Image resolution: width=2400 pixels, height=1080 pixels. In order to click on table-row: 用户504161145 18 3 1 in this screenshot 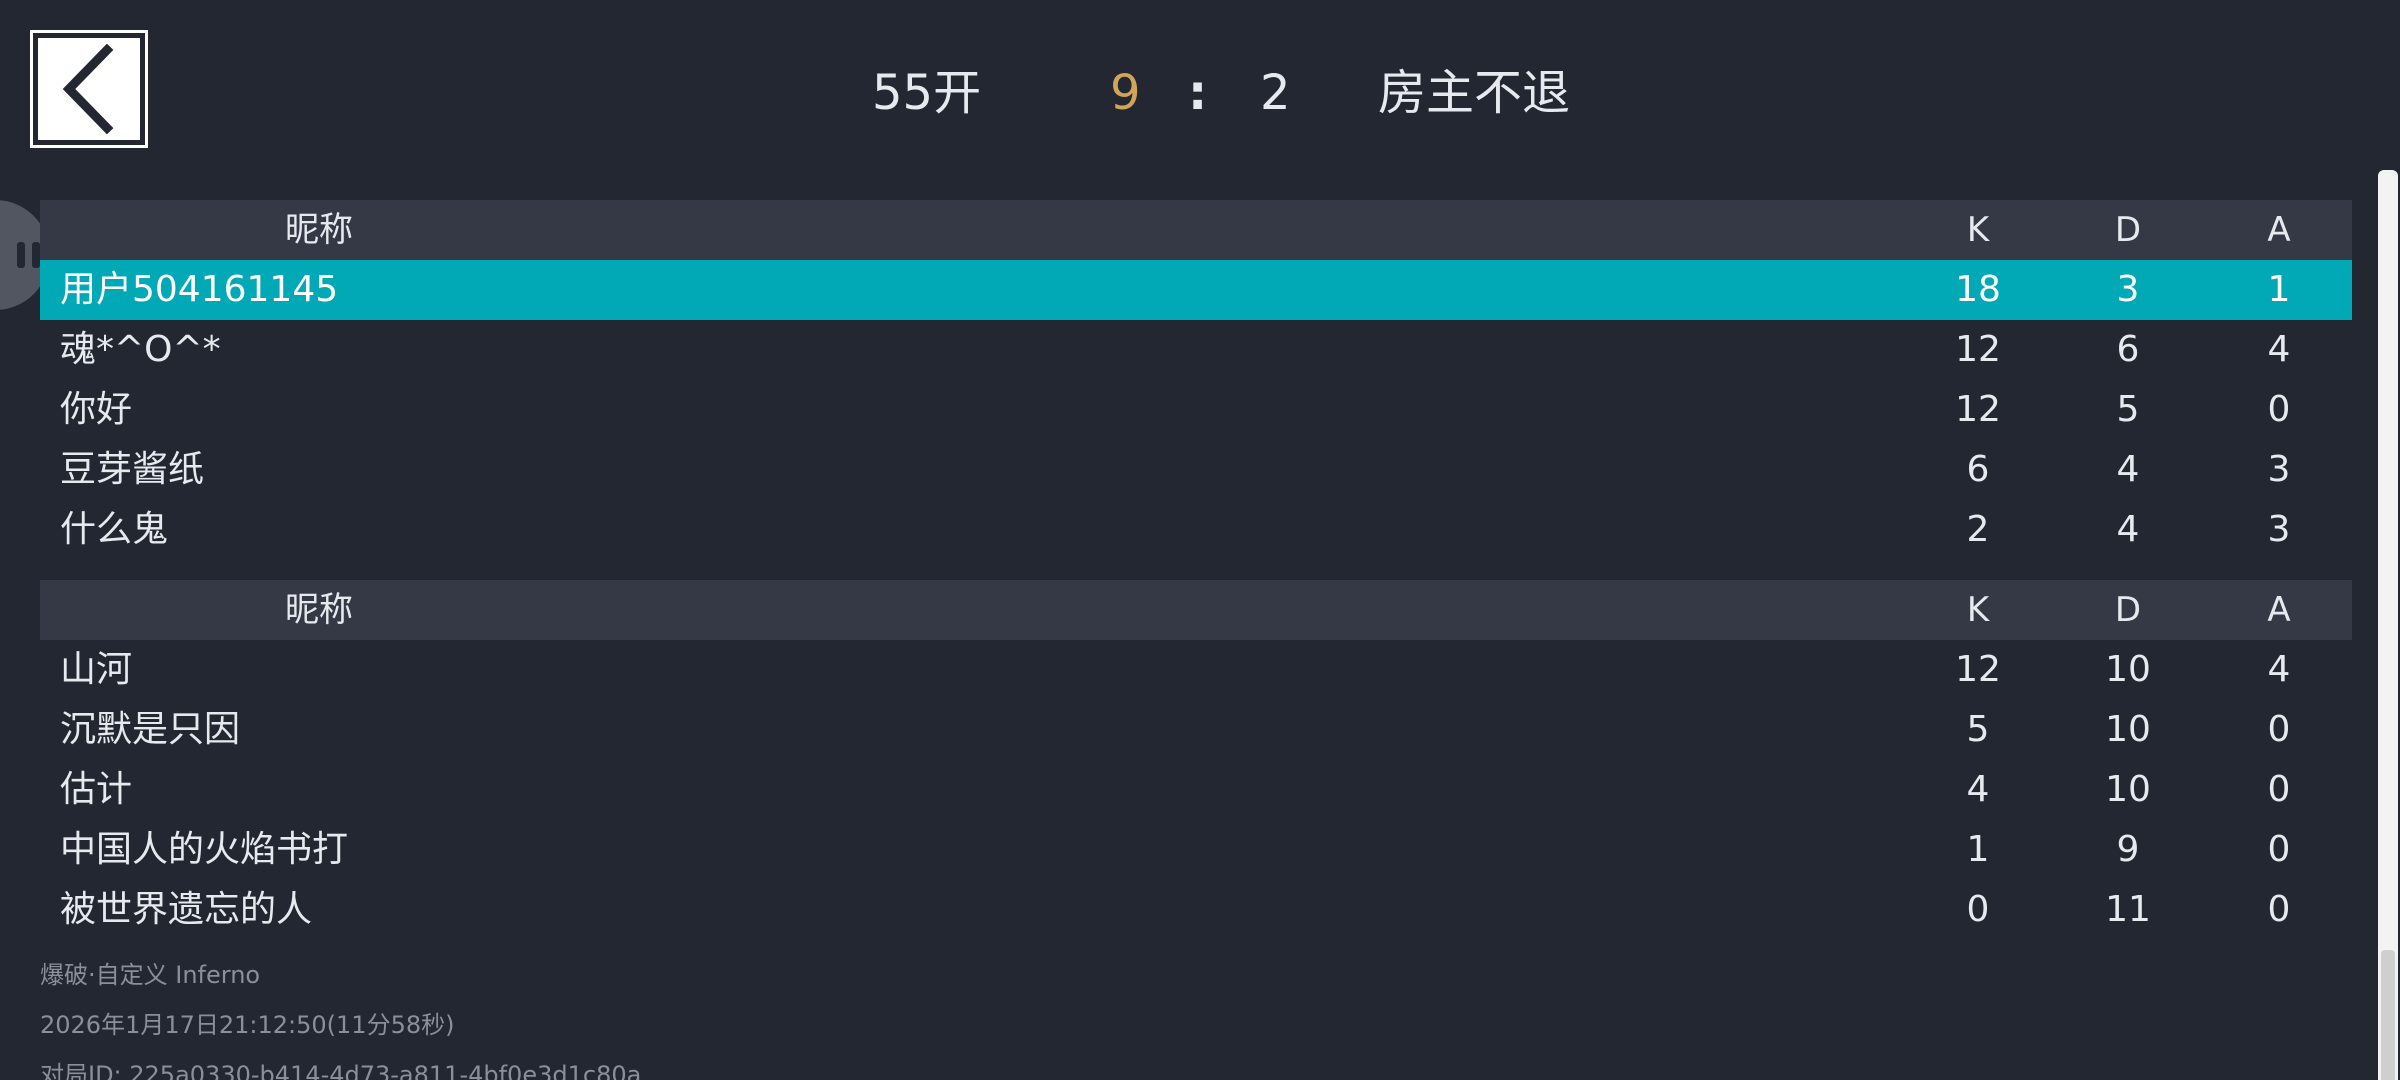, I will do `click(1196, 290)`.